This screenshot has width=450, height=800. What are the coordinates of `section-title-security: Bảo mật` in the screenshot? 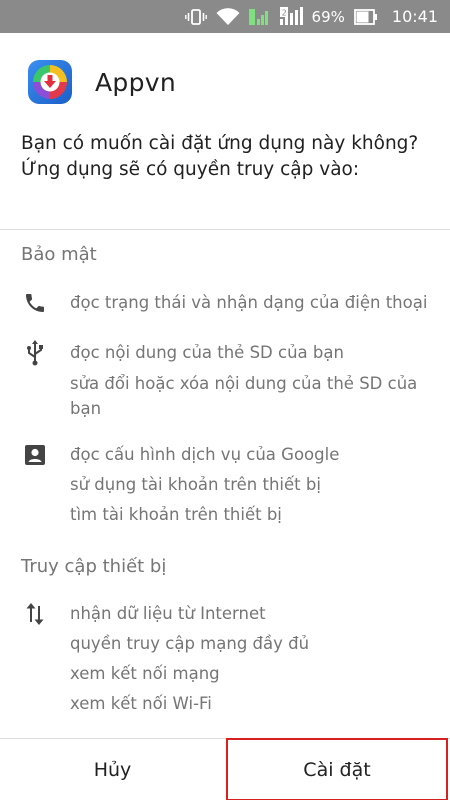 It's located at (59, 254).